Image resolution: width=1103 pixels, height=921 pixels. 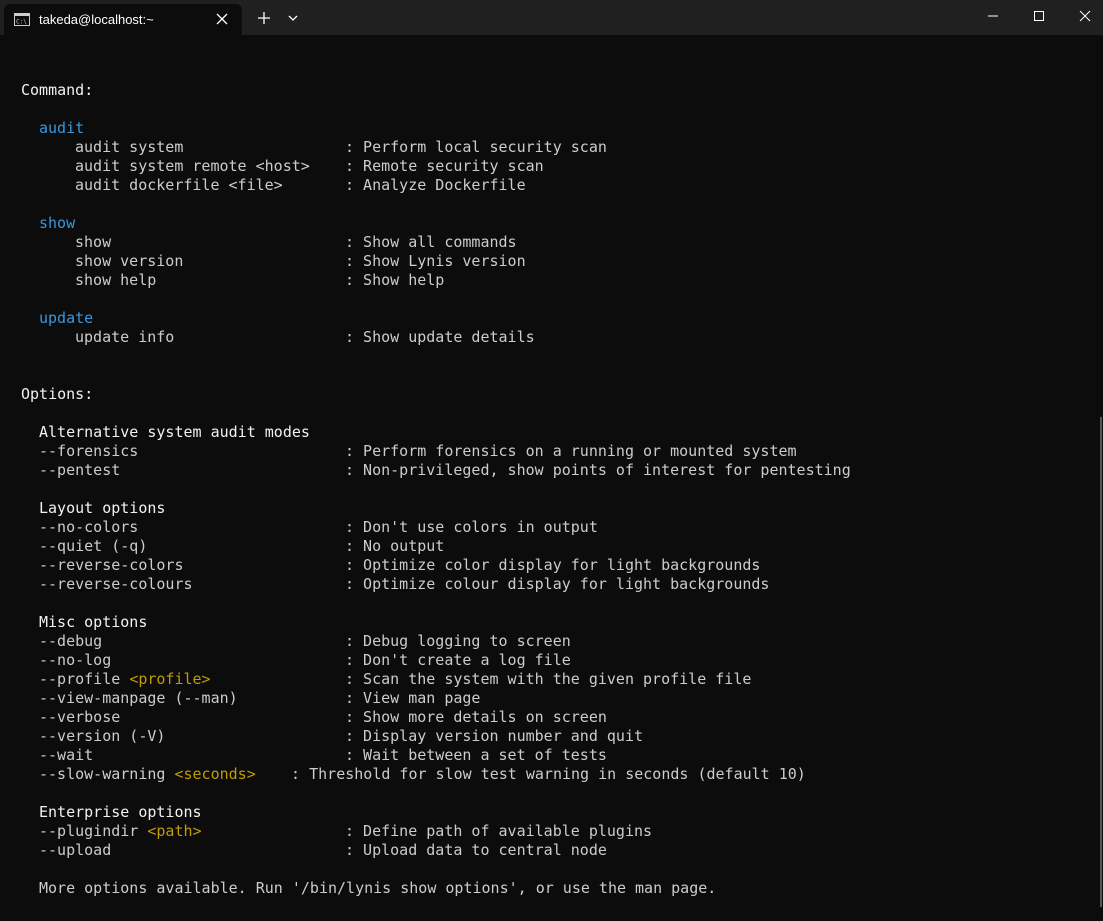 What do you see at coordinates (57, 223) in the screenshot?
I see `group-show: show` at bounding box center [57, 223].